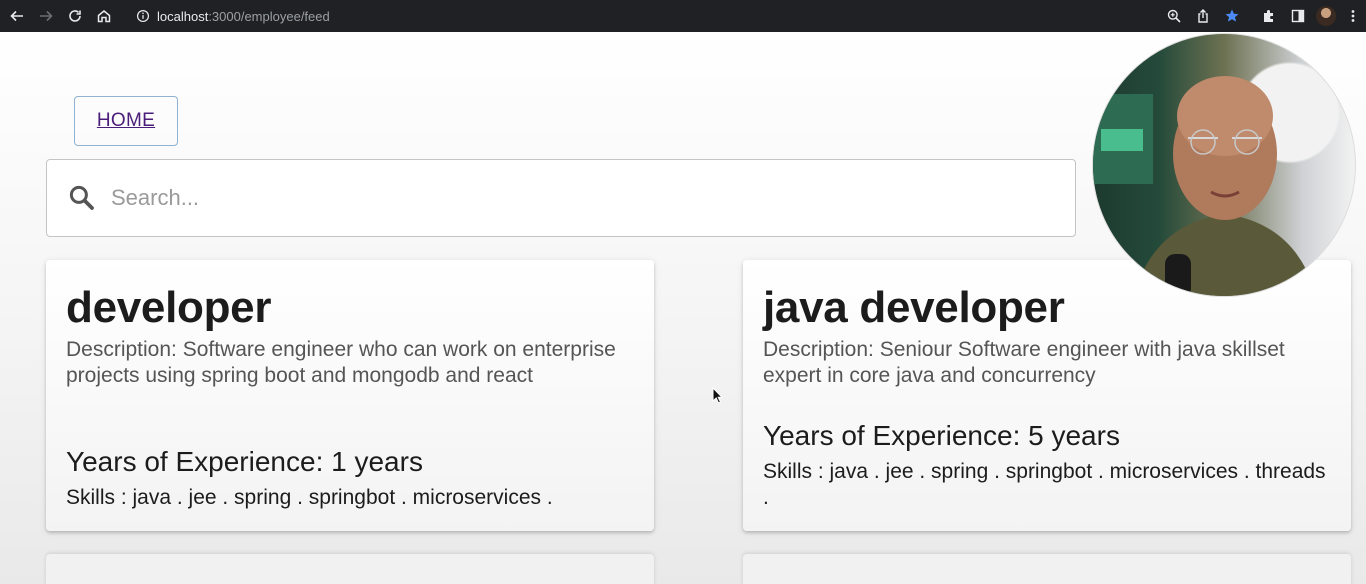 The height and width of the screenshot is (584, 1366). Describe the element at coordinates (81, 197) in the screenshot. I see `search-icon` at that location.